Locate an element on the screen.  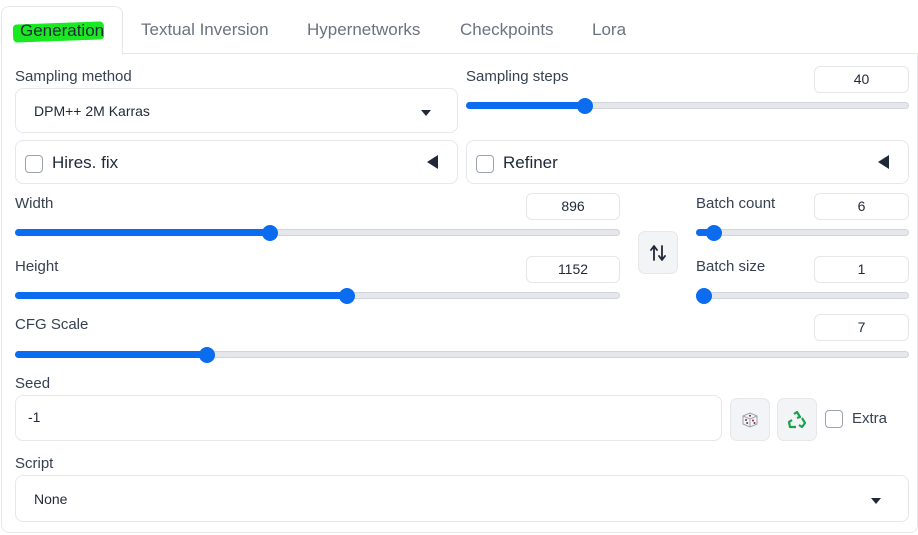
hires-fix-checkbox is located at coordinates (34, 164).